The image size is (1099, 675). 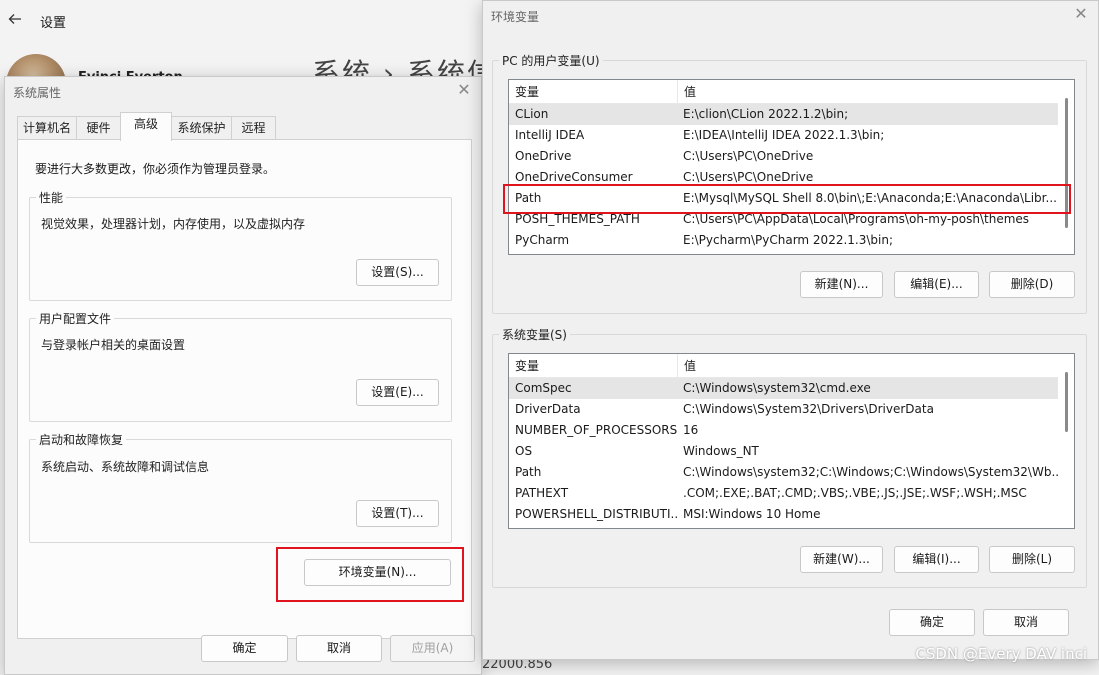 I want to click on startup-recovery-desc: 系统启动、系统故障和调试信息, so click(x=125, y=467).